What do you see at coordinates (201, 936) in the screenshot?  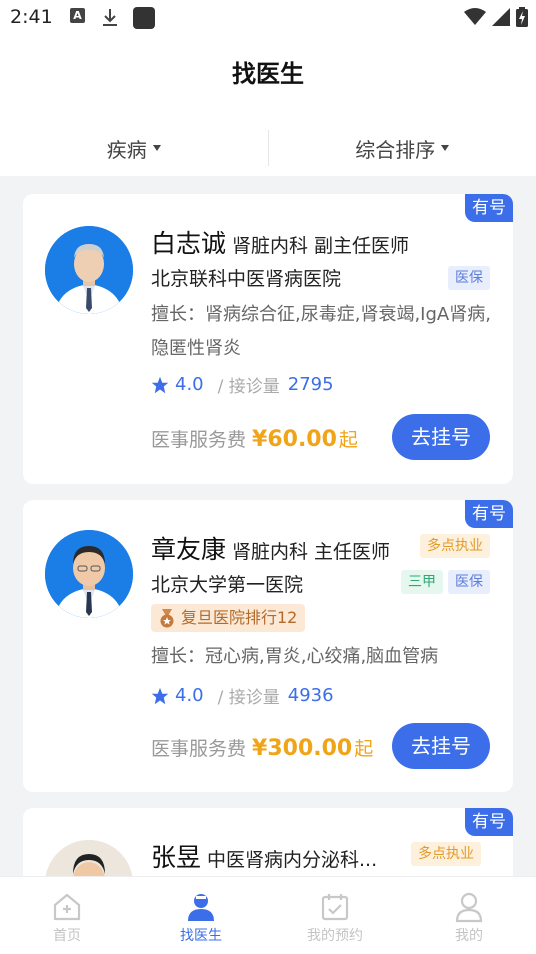 I see `tab-find-doctor-label: 找医生` at bounding box center [201, 936].